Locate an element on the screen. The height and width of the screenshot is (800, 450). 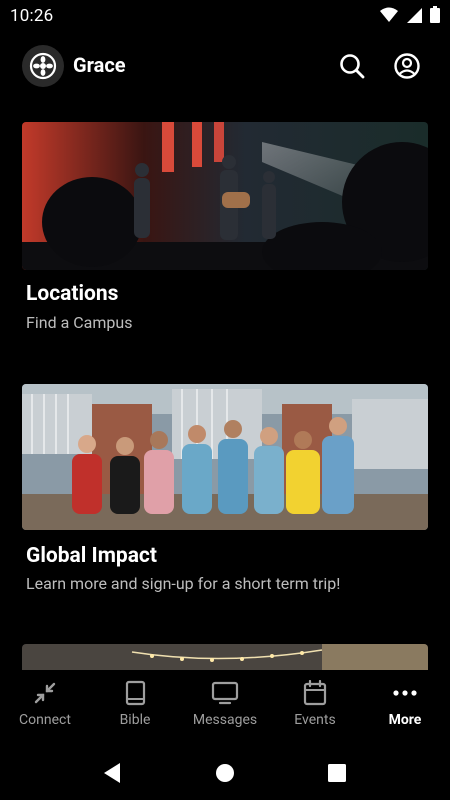
church-logo-icon is located at coordinates (43, 66).